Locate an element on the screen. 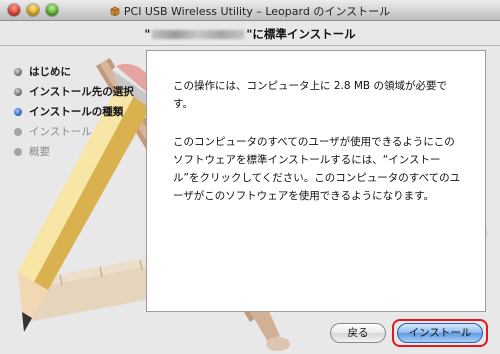  step-label: 概要 is located at coordinates (39, 152).